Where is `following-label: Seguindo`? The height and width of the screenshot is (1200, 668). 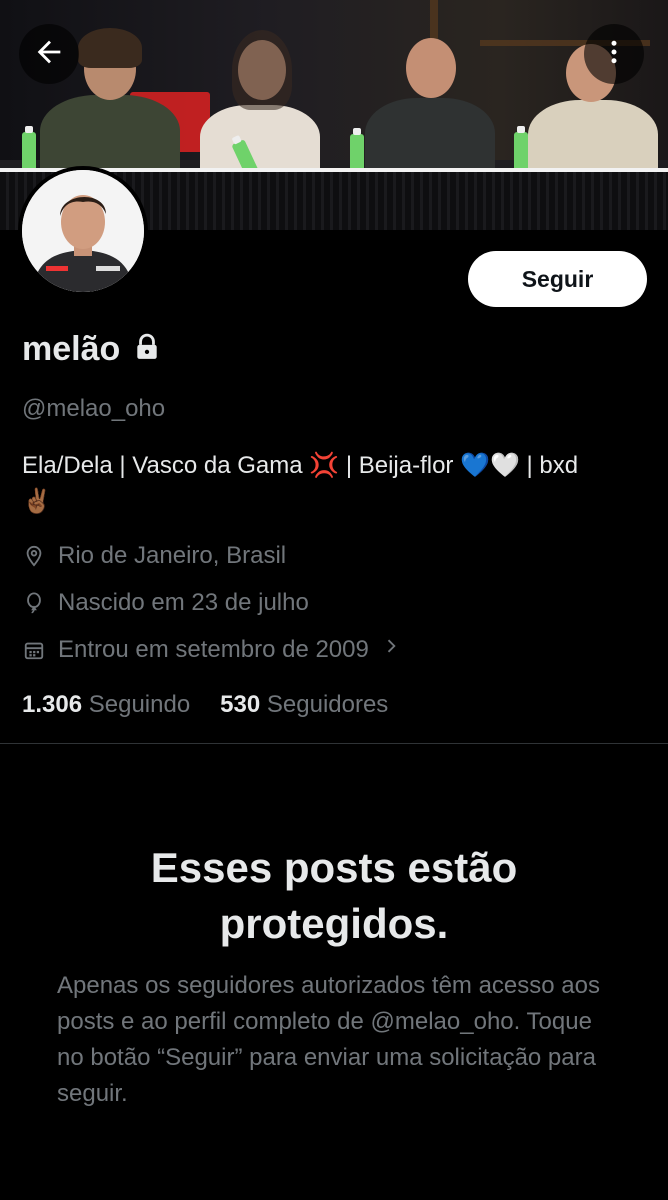
following-label: Seguindo is located at coordinates (139, 704).